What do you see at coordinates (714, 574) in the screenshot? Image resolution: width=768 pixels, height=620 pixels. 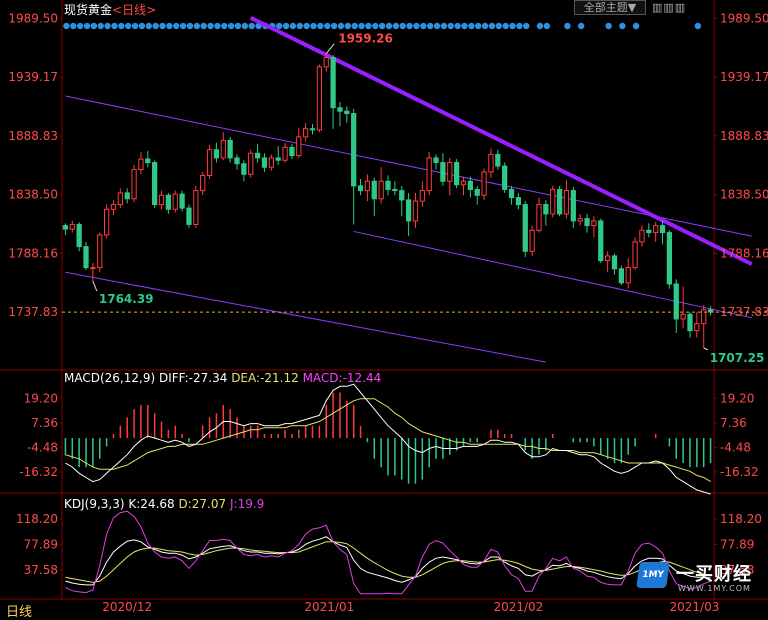 I see `logo-name: 一买财经` at bounding box center [714, 574].